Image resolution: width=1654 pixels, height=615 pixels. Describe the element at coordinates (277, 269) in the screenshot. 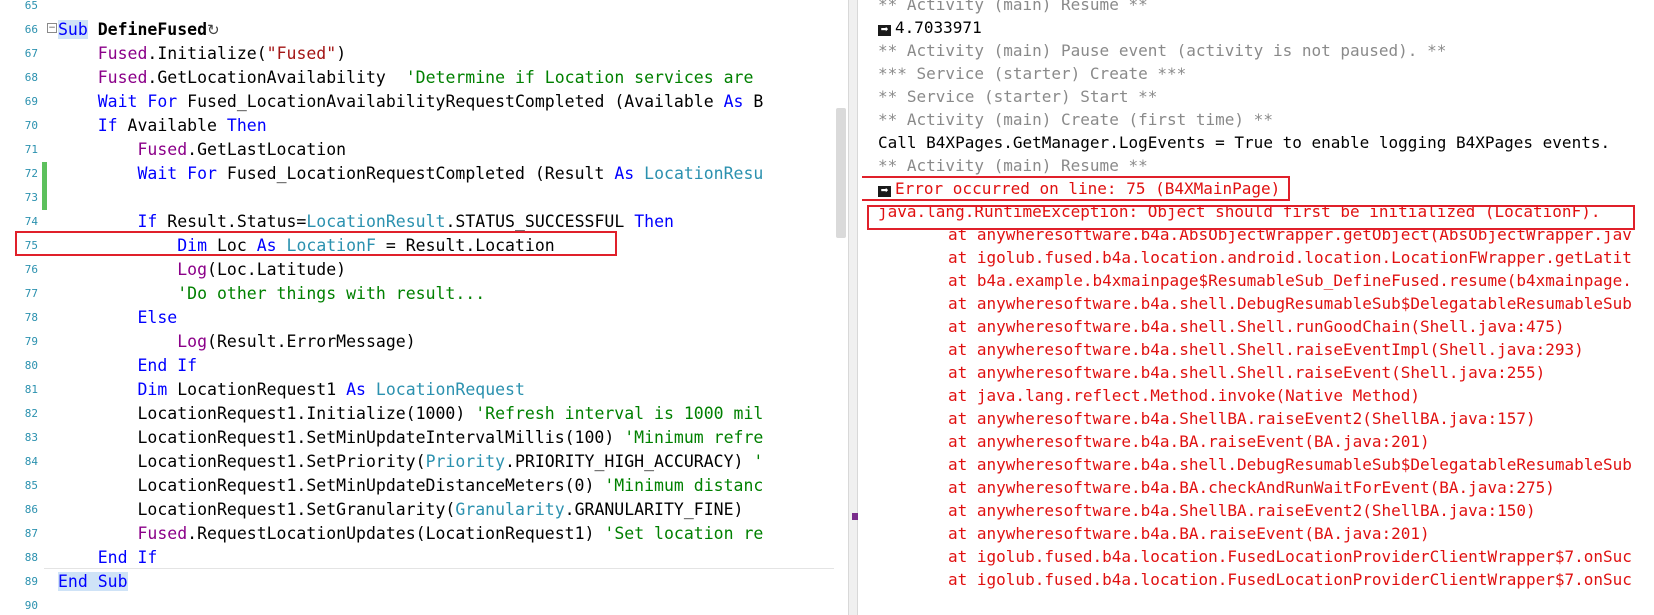

I see `code-token: (Loc.Latitude)` at that location.